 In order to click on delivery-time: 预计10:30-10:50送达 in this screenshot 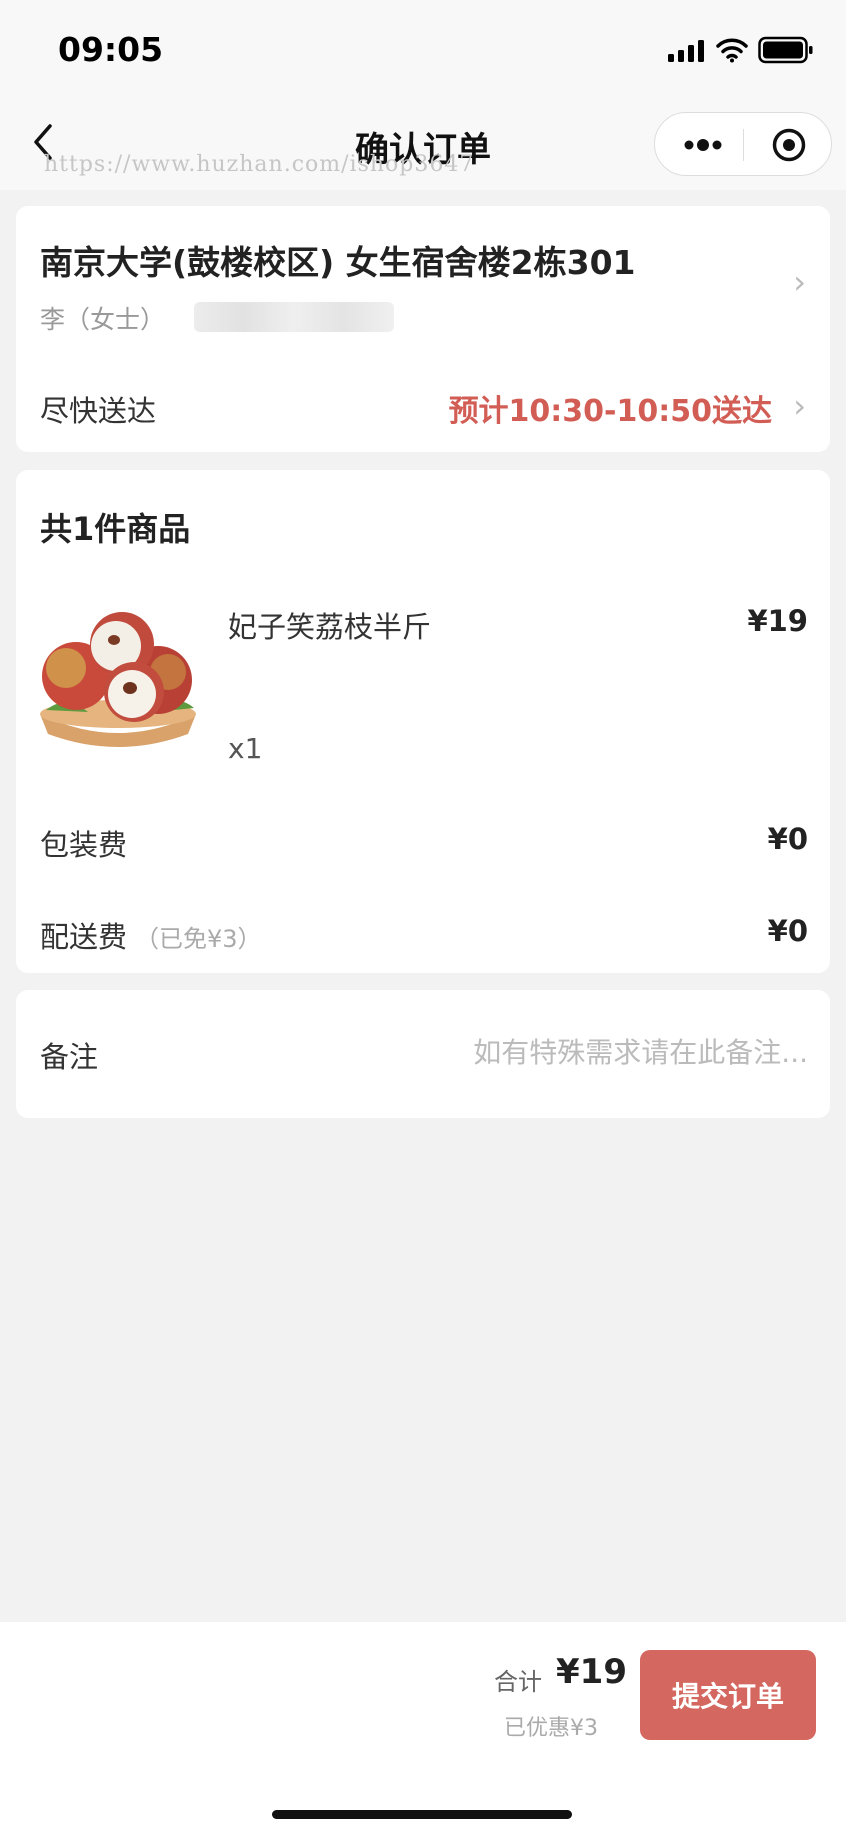, I will do `click(610, 408)`.